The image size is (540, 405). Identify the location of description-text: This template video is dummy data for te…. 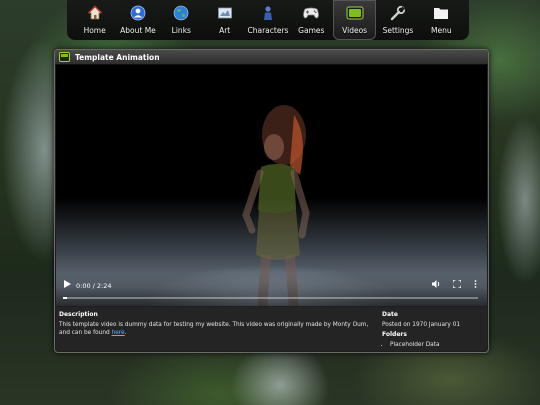
(214, 329).